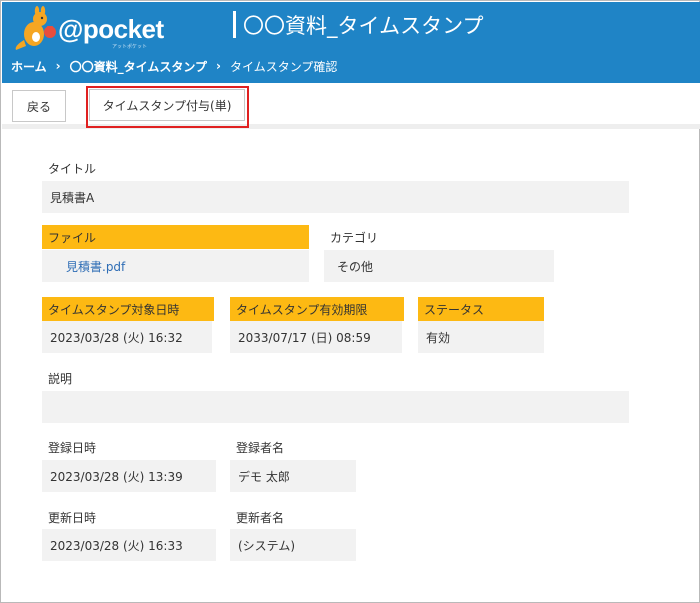  I want to click on expiry-label: タイムスタンプ有効期限, so click(317, 309).